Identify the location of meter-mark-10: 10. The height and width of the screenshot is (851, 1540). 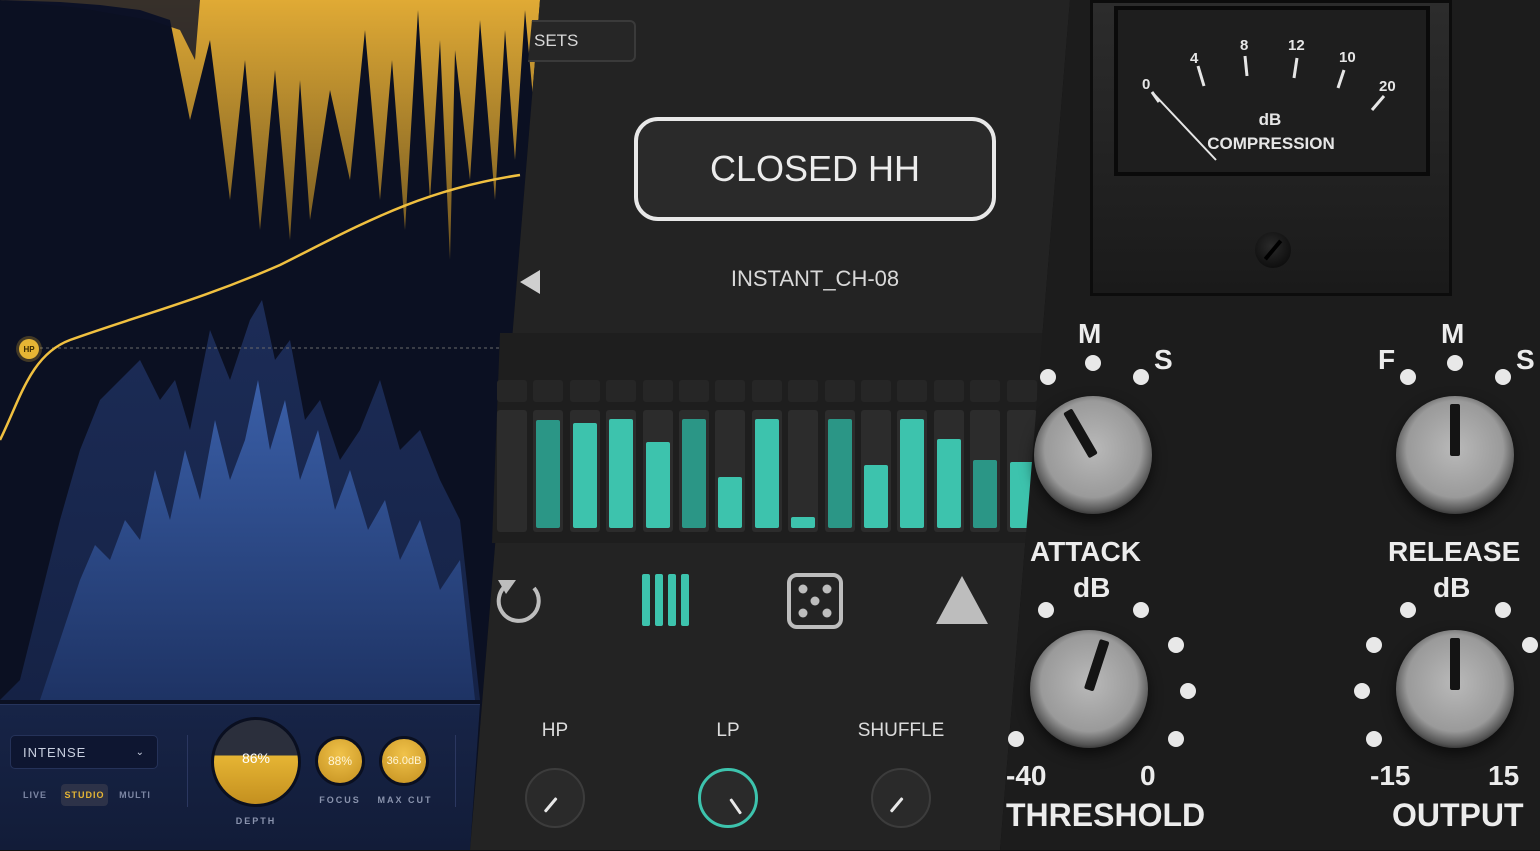
(1347, 57).